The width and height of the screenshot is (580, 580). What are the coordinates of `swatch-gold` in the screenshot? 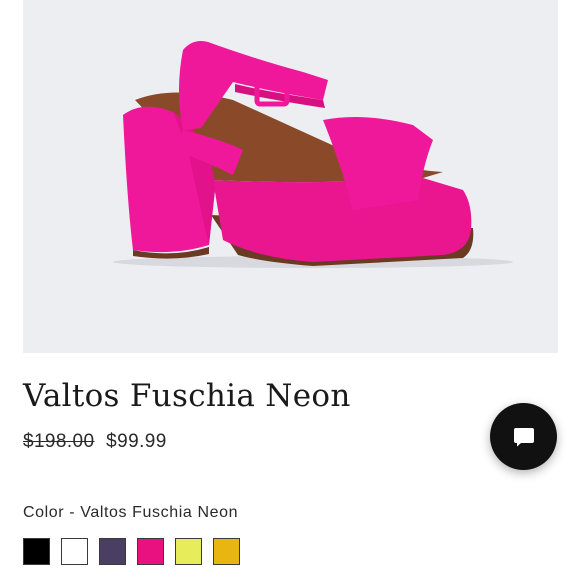 It's located at (226, 551).